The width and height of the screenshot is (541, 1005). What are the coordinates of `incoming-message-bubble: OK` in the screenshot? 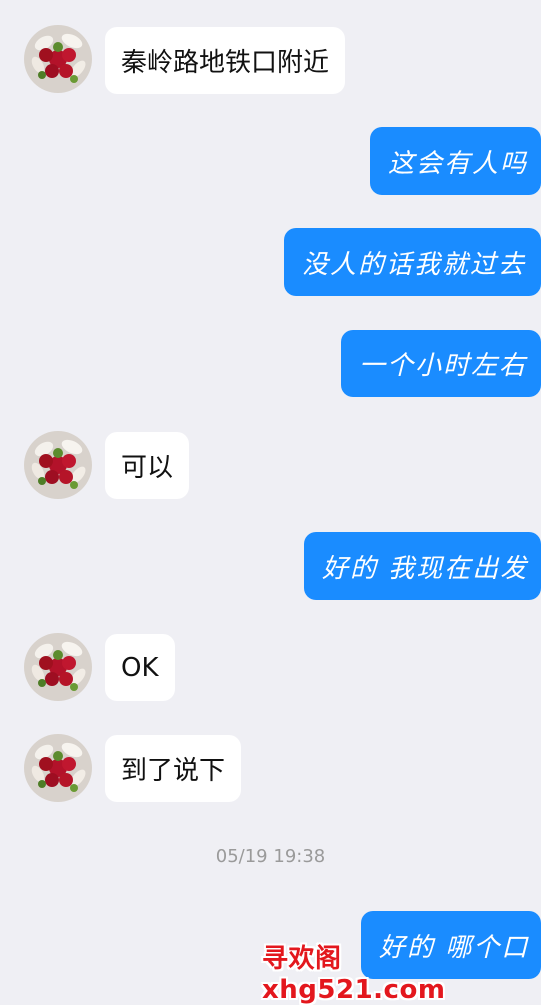 It's located at (140, 667).